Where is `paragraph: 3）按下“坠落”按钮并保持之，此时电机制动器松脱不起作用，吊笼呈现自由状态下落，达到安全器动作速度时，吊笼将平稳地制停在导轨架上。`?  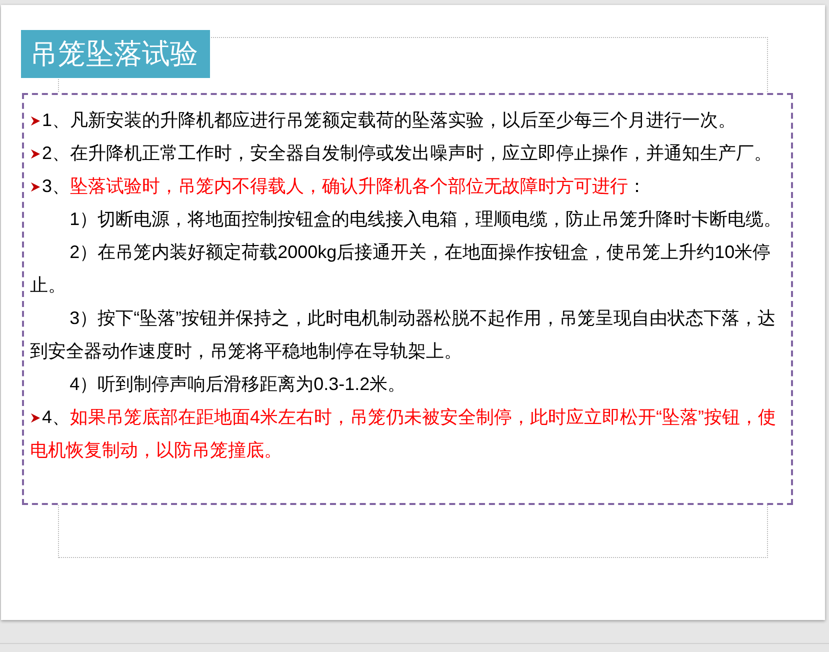
paragraph: 3）按下“坠落”按钮并保持之，此时电机制动器松脱不起作用，吊笼呈现自由状态下落，达到安全器动作速度时，吊笼将平稳地制停在导轨架上。 is located at coordinates (403, 335).